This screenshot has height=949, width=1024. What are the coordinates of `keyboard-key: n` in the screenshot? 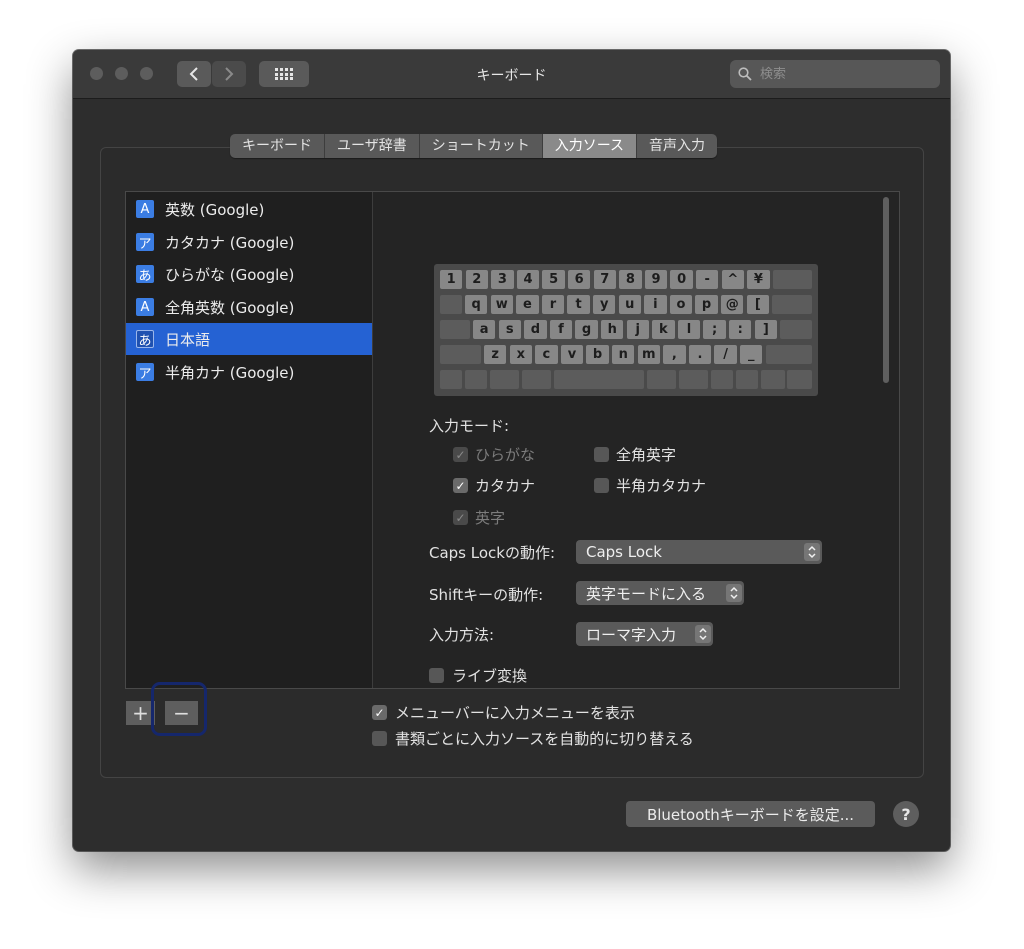 It's located at (623, 354).